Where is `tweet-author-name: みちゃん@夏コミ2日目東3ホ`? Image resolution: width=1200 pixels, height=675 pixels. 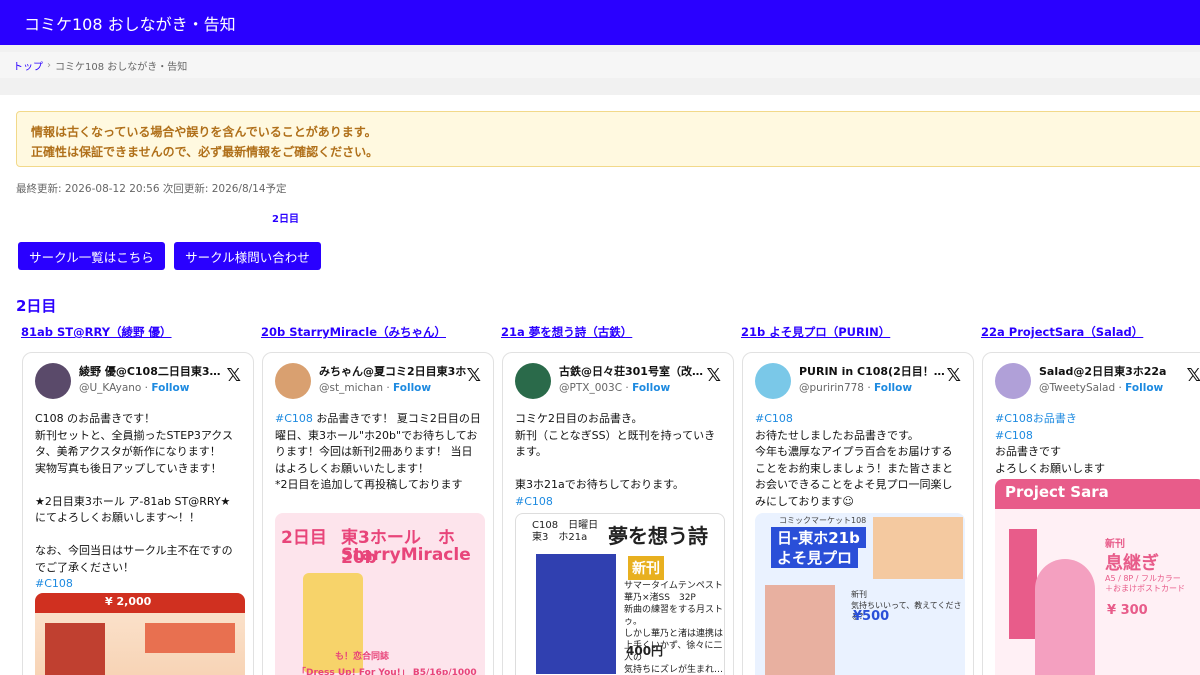
tweet-author-name: みちゃん@夏コミ2日目東3ホ is located at coordinates (394, 371).